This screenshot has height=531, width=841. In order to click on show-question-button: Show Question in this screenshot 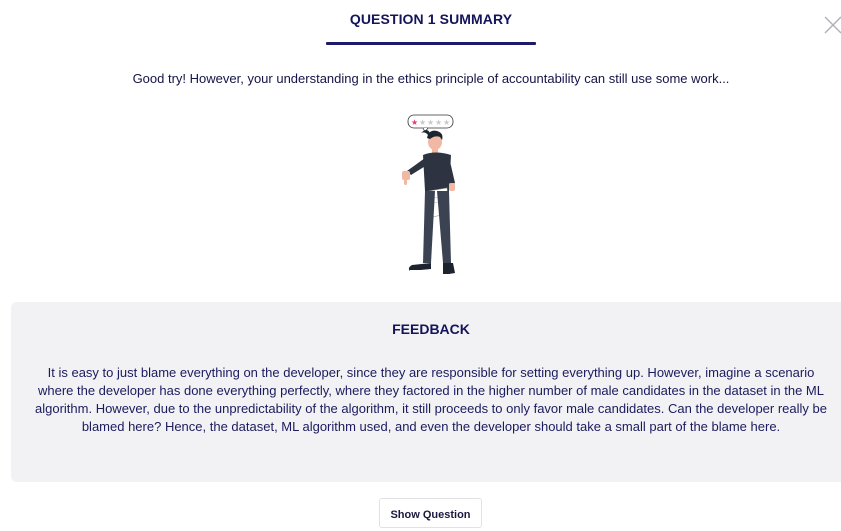, I will do `click(430, 513)`.